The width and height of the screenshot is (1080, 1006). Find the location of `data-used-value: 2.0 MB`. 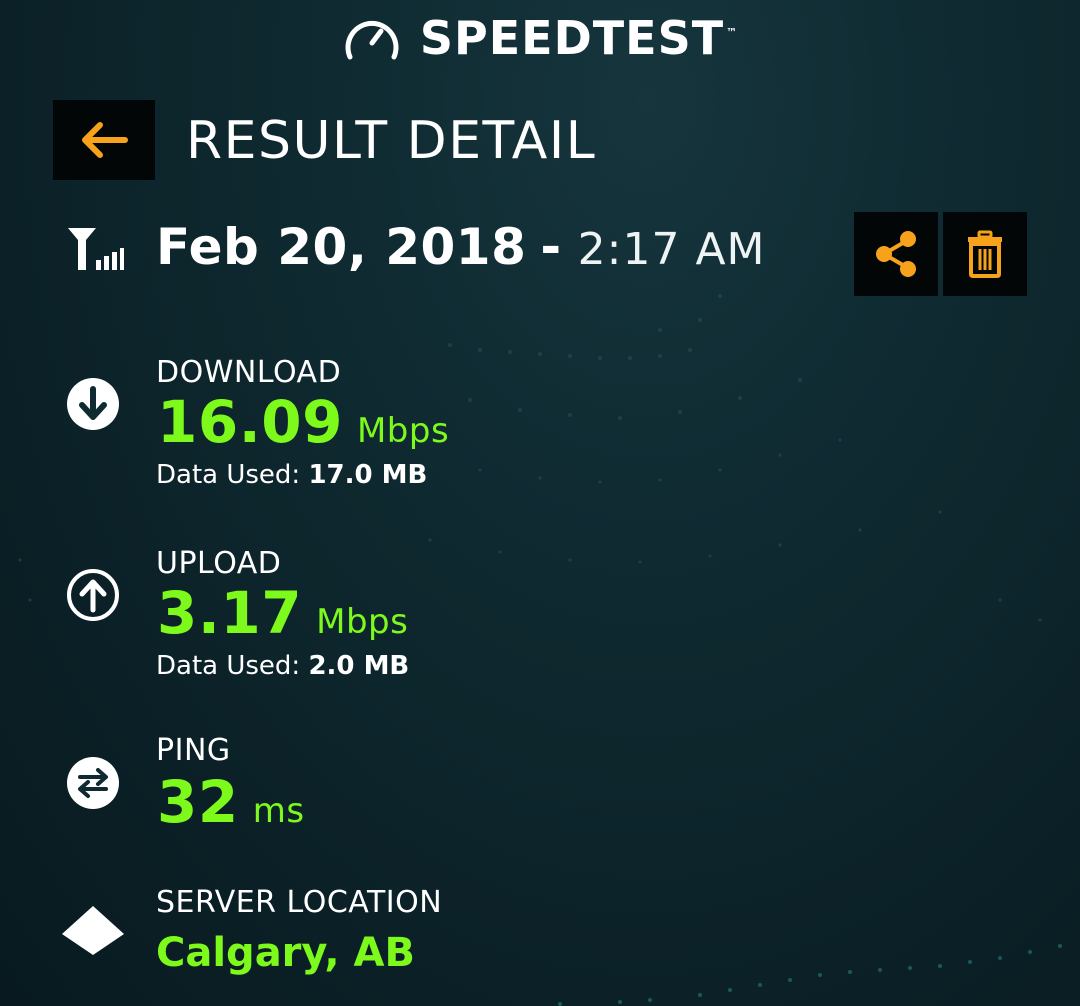

data-used-value: 2.0 MB is located at coordinates (359, 666).